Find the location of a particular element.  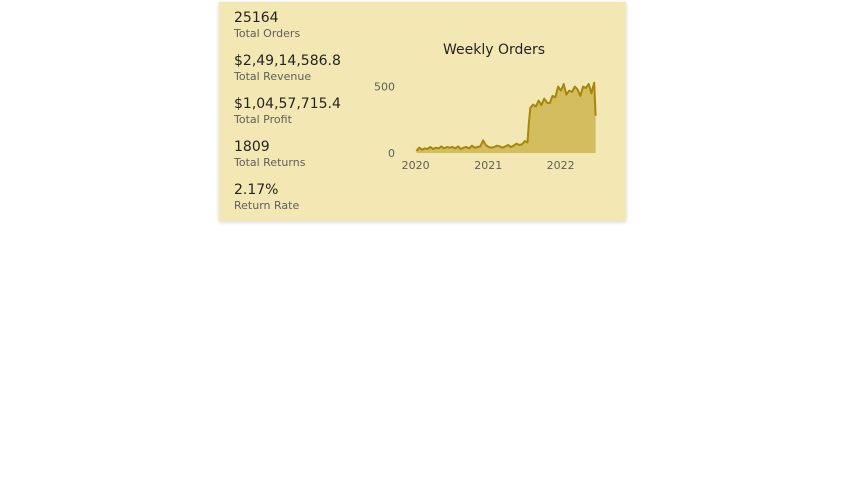

y-tick-label: 500 is located at coordinates (384, 87).